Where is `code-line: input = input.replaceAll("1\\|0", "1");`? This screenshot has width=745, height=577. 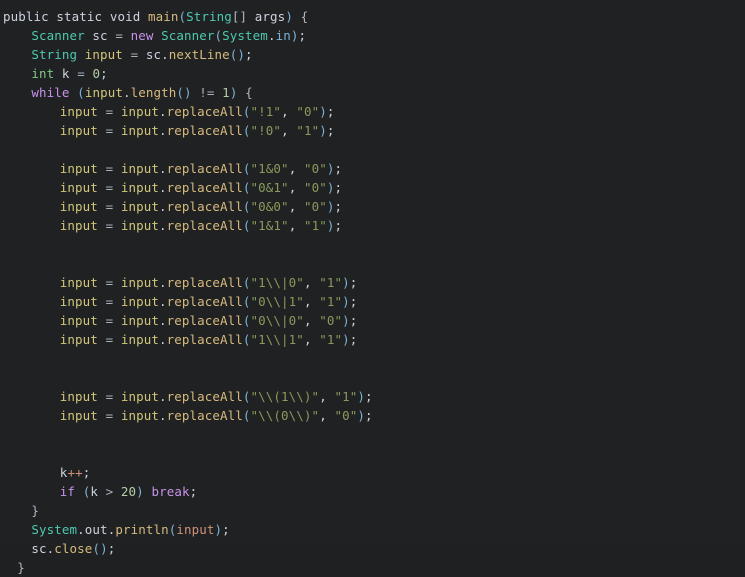
code-line: input = input.replaceAll("1\\|0", "1"); is located at coordinates (372, 282).